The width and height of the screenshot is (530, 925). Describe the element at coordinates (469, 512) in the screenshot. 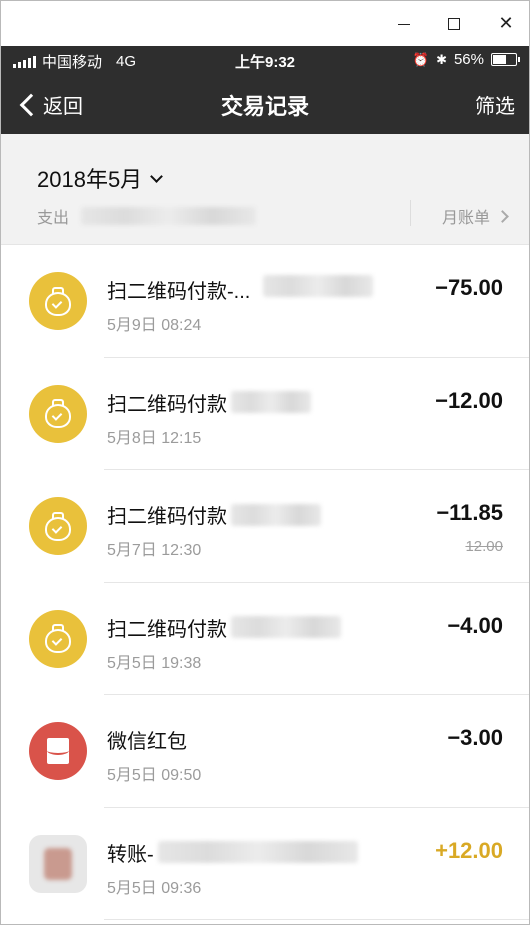

I see `transaction-amount: −11.85` at that location.